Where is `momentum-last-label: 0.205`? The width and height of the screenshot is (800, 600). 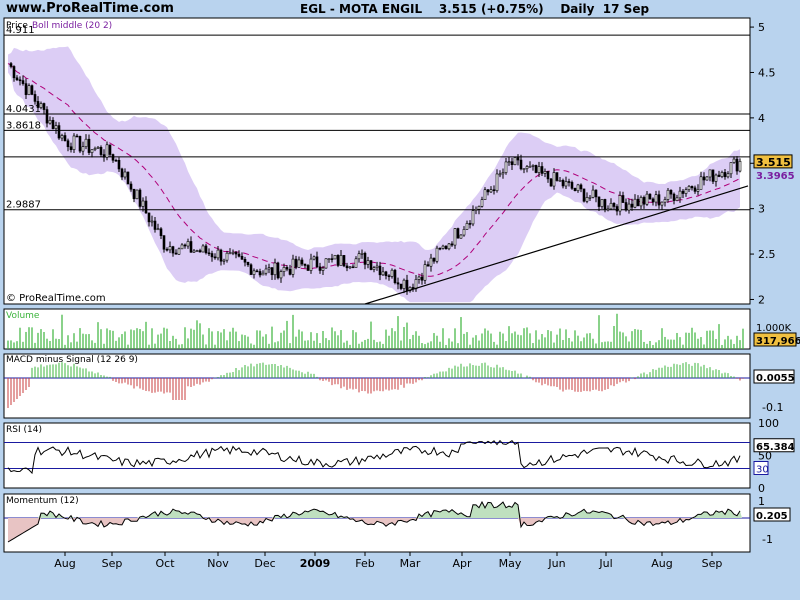 momentum-last-label: 0.205 is located at coordinates (772, 516).